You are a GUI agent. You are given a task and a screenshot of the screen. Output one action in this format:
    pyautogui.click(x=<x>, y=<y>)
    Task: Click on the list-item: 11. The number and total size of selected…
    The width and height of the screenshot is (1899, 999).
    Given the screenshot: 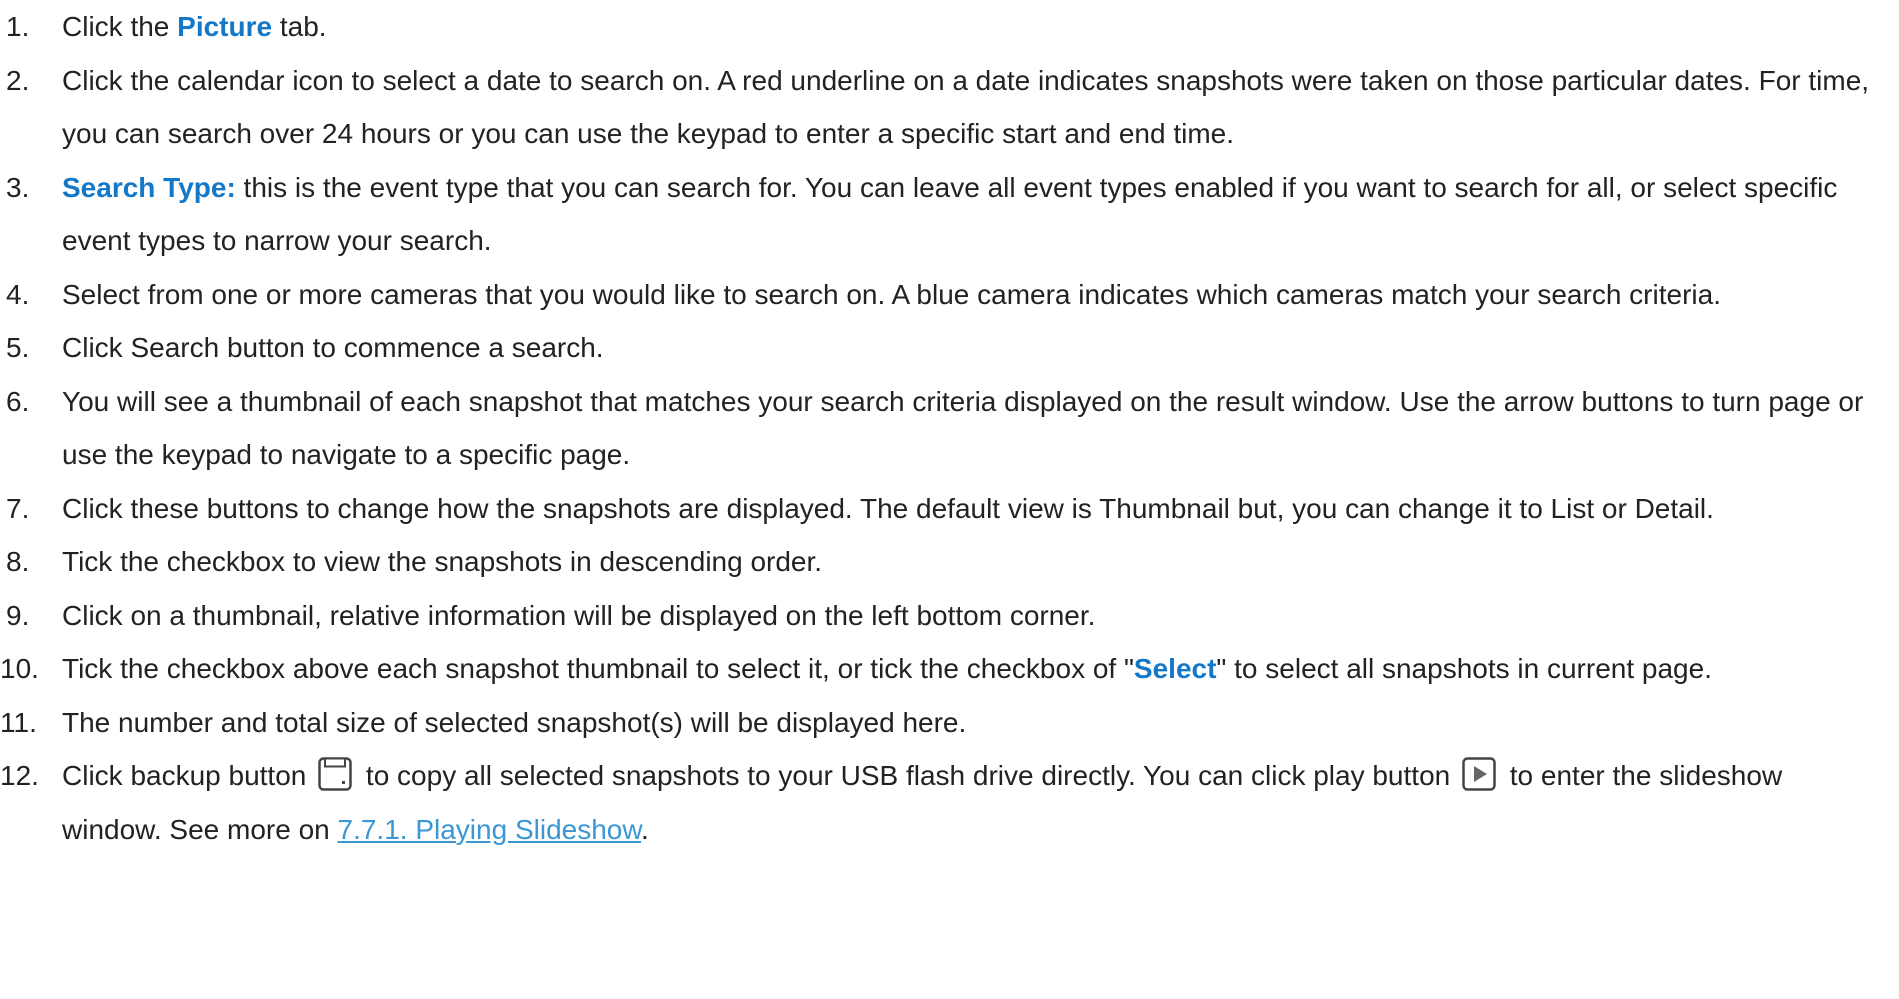 What is the action you would take?
    pyautogui.click(x=949, y=723)
    